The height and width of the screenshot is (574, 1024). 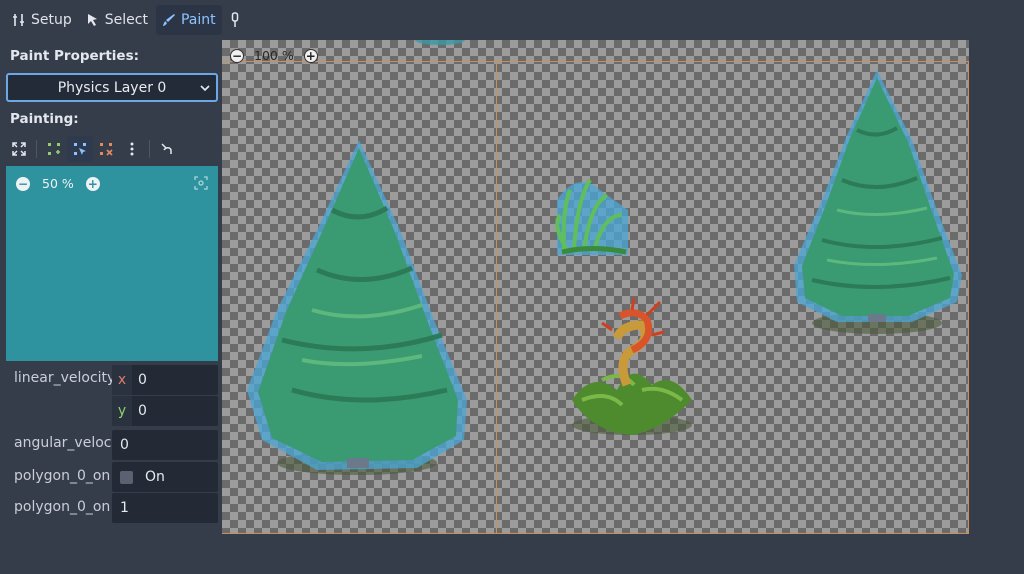 I want to click on large-tree-sprite, so click(x=357, y=307).